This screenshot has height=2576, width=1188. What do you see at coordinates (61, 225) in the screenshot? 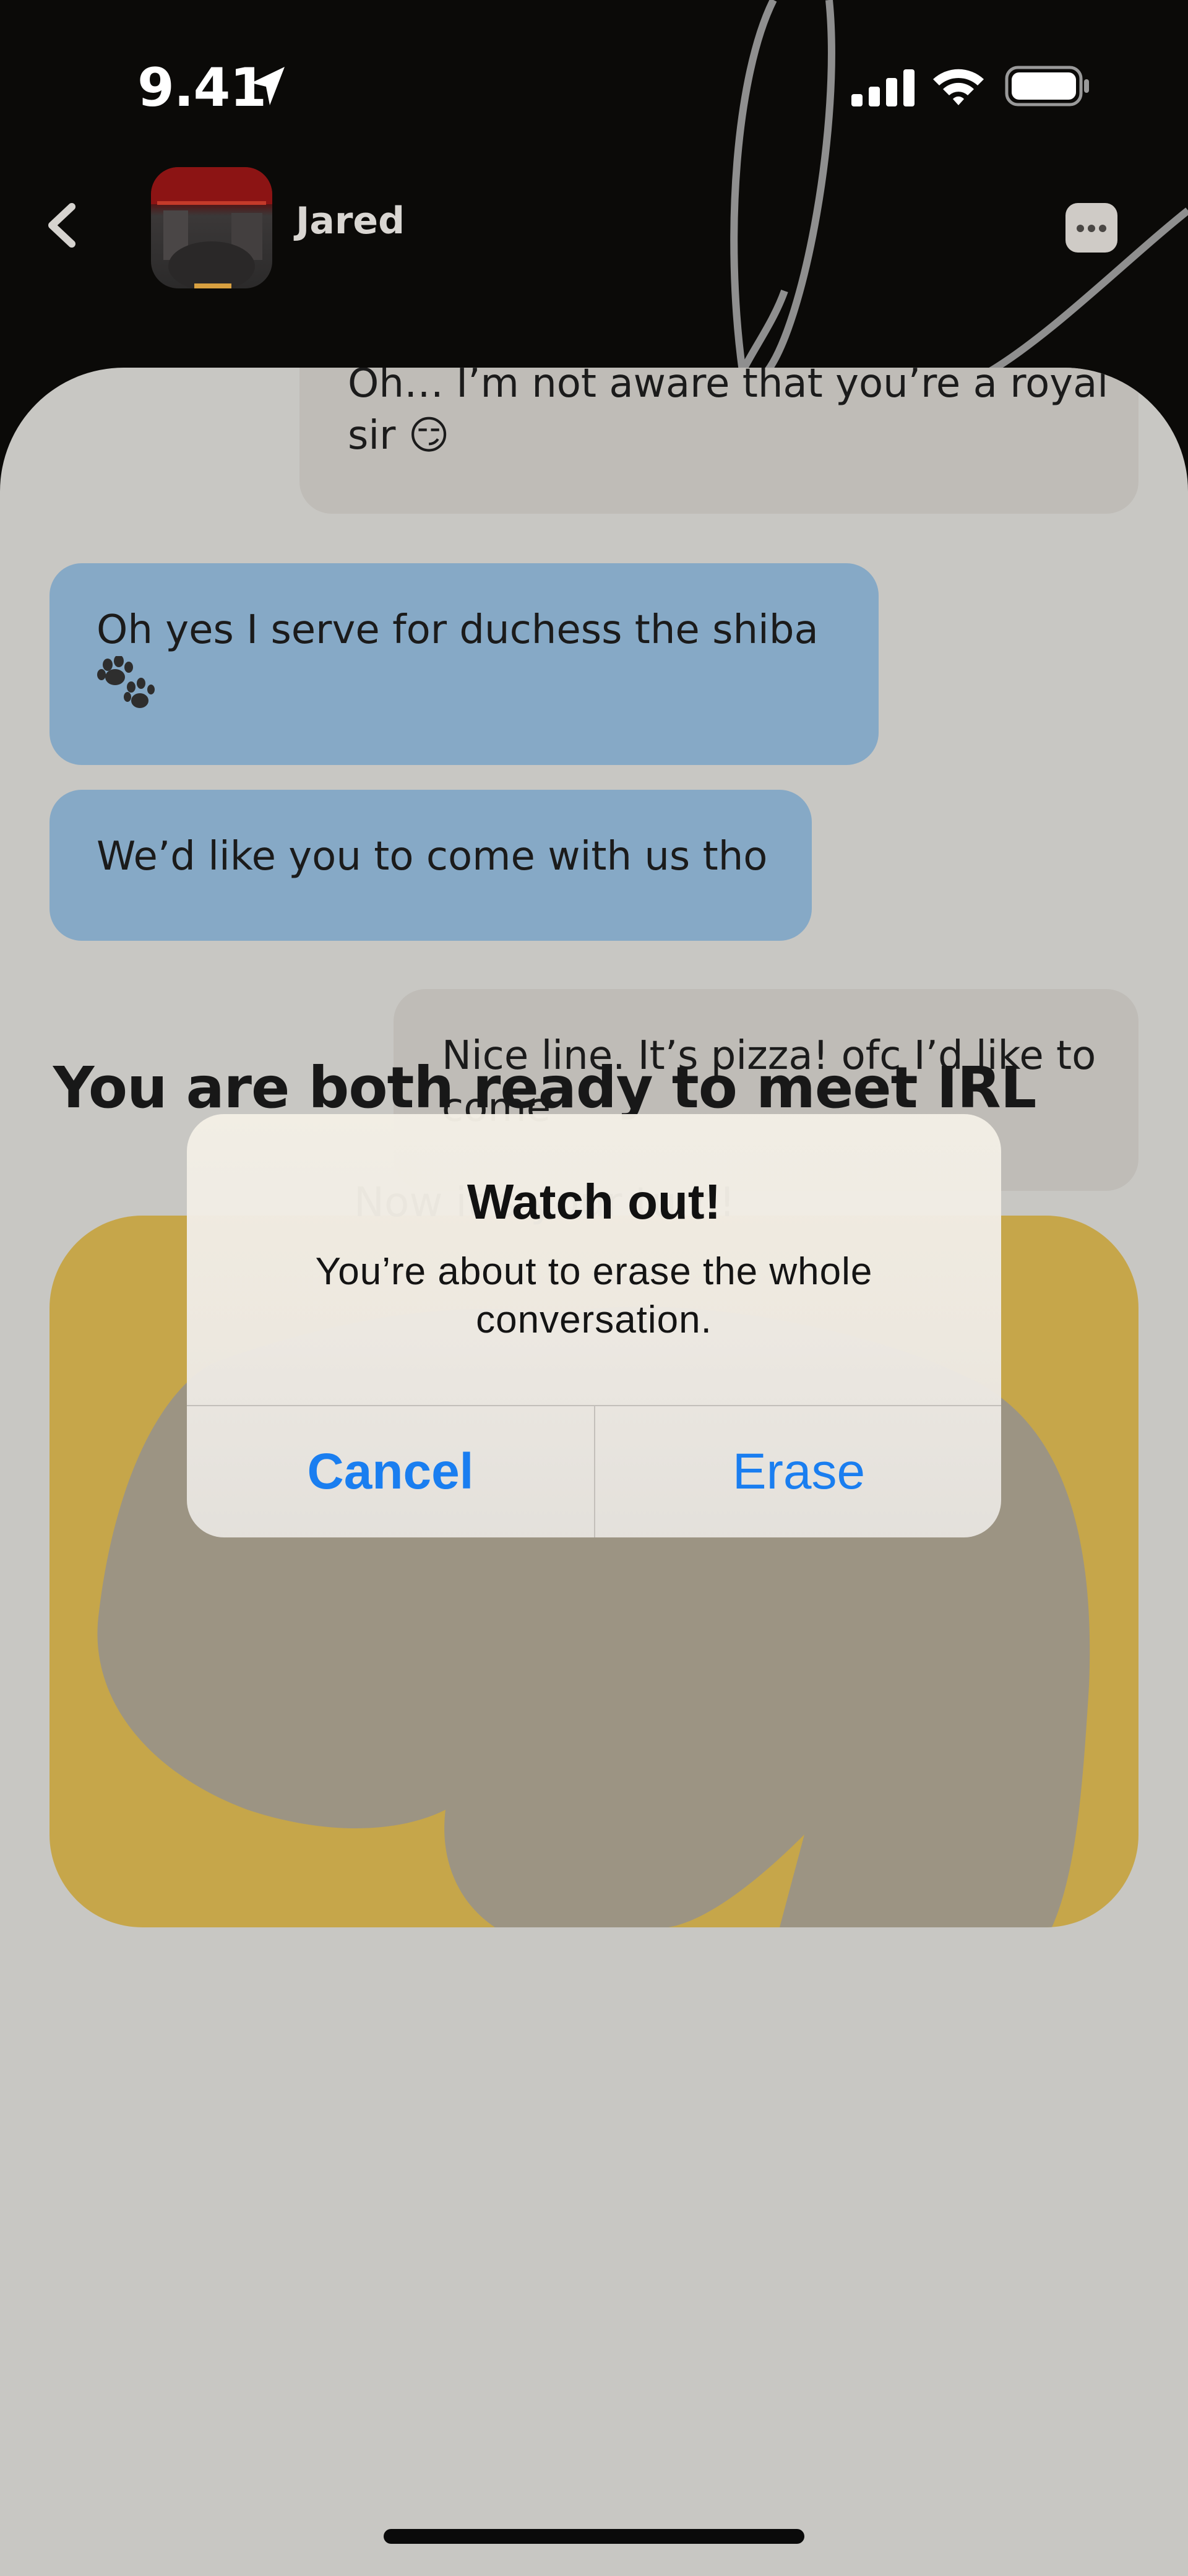
I see `back-button` at bounding box center [61, 225].